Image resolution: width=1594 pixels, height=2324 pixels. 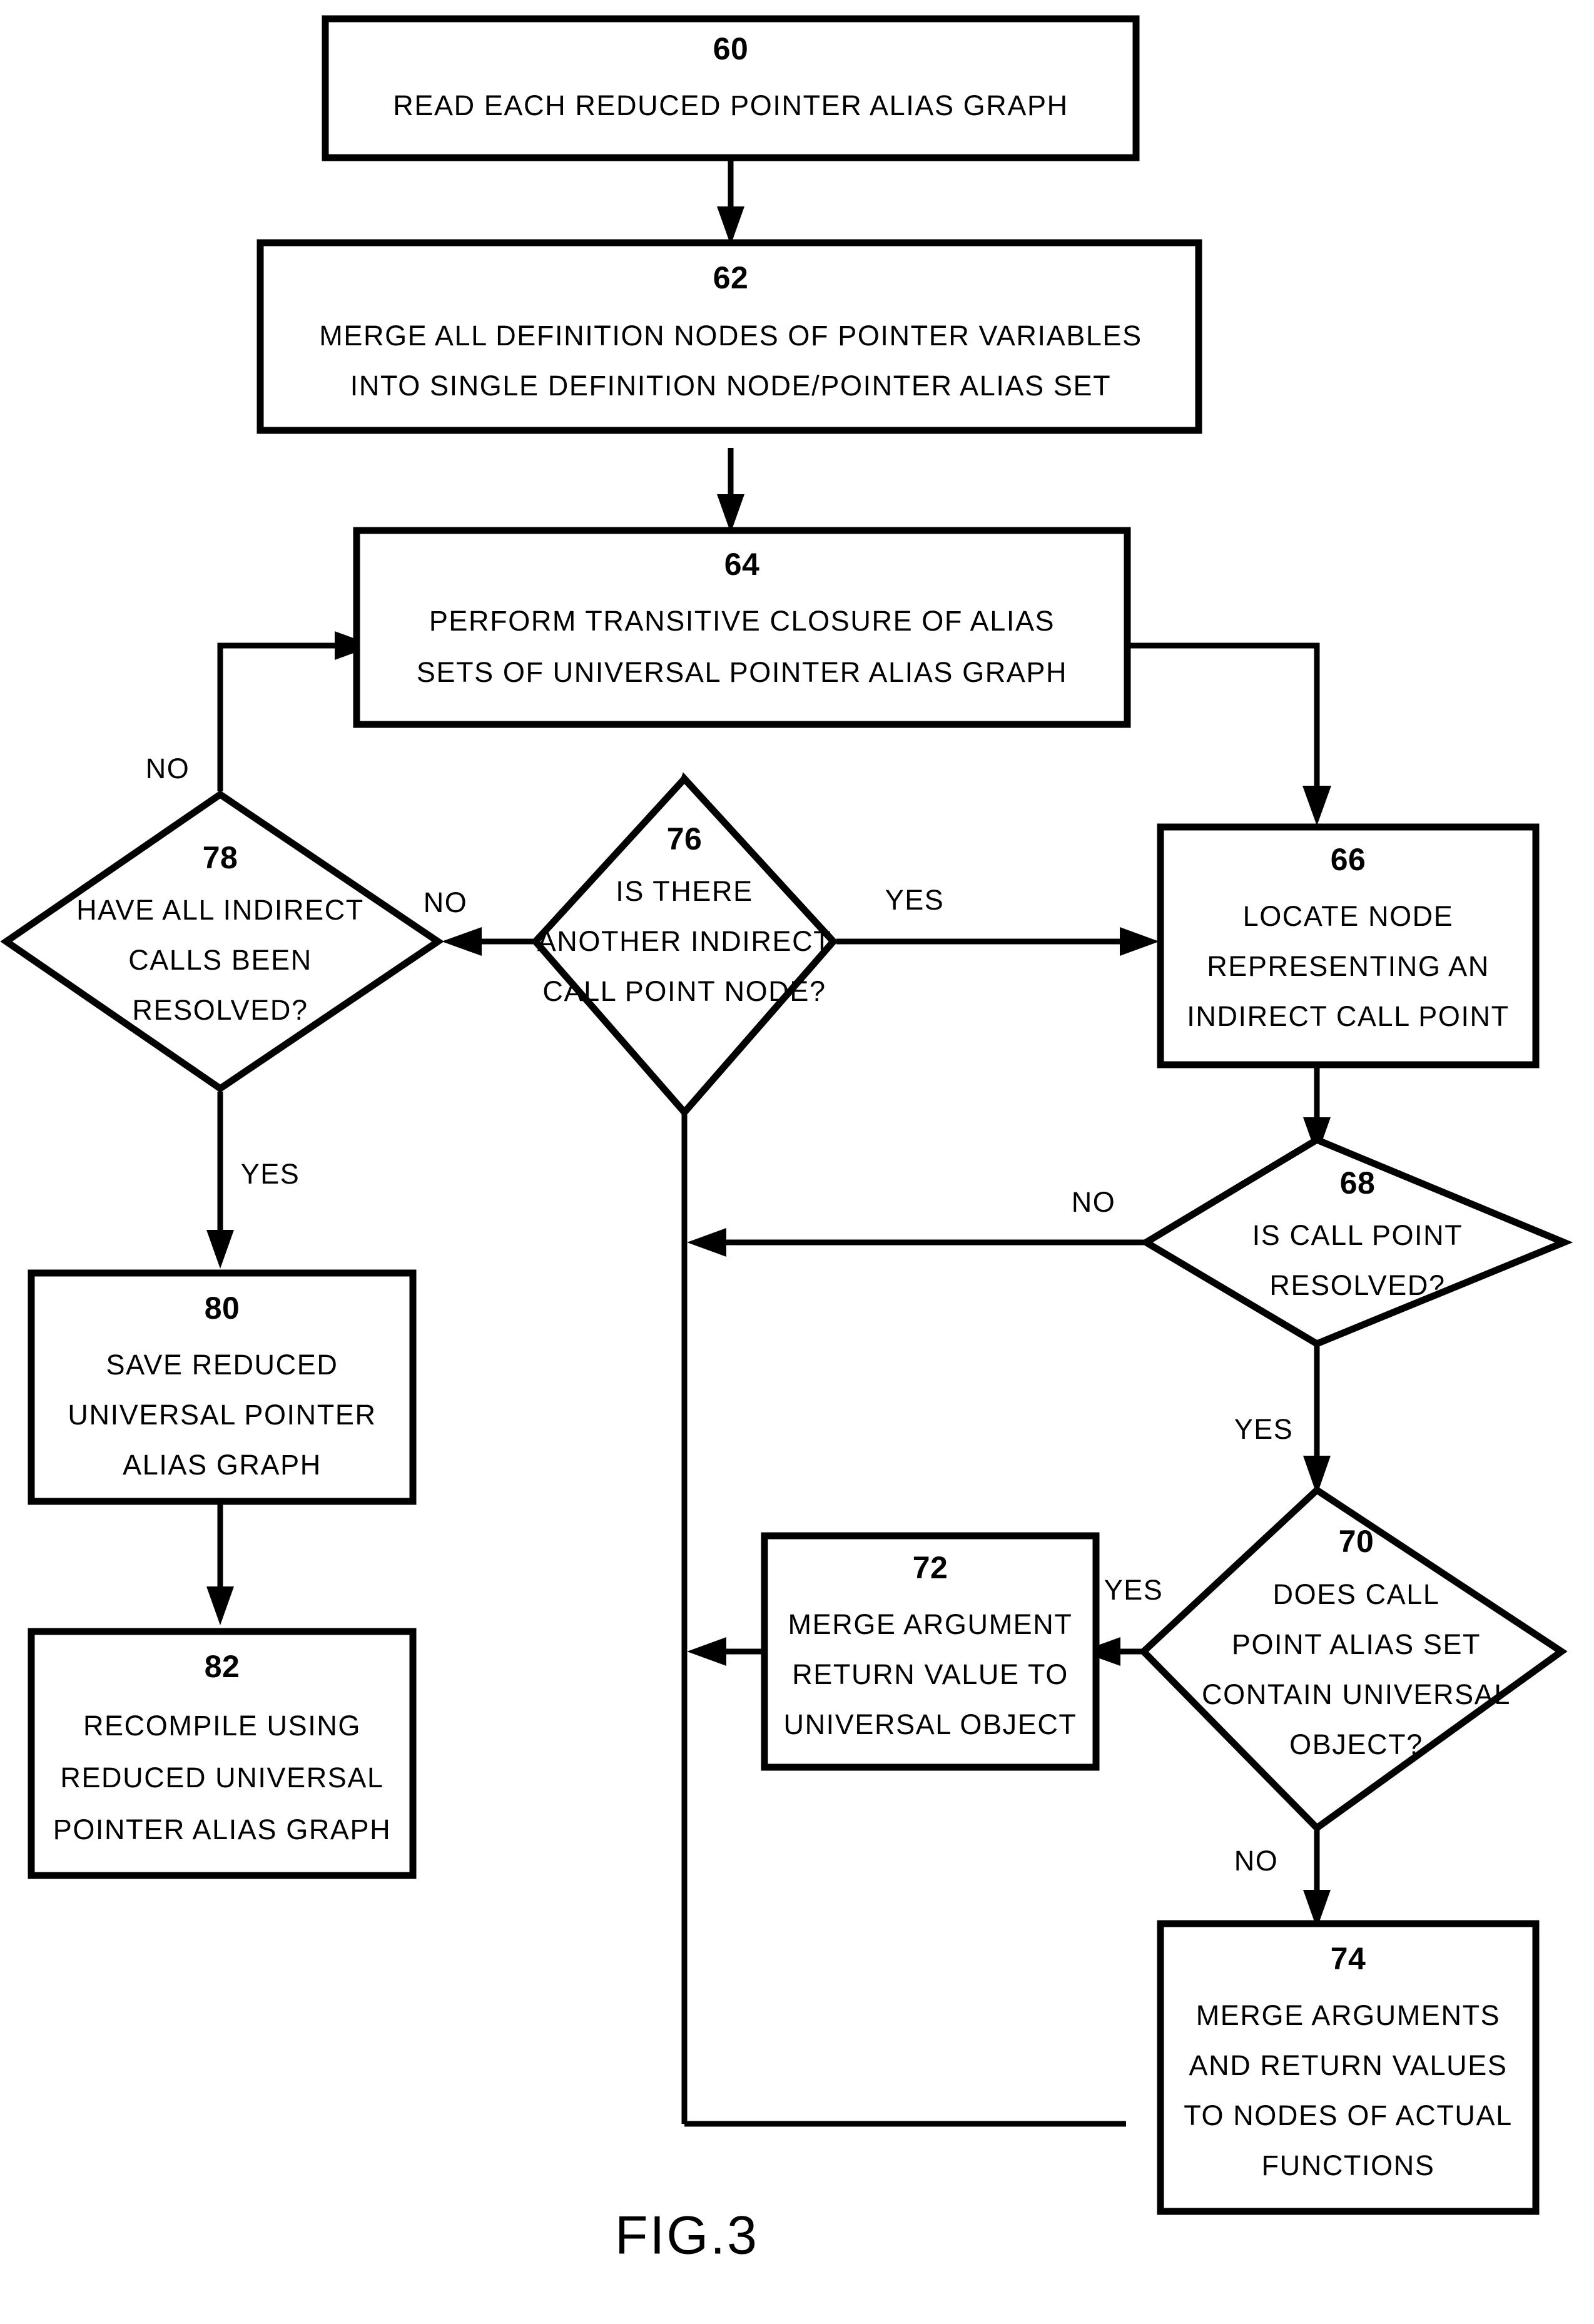 What do you see at coordinates (742, 564) in the screenshot?
I see `node-64-ref: 64` at bounding box center [742, 564].